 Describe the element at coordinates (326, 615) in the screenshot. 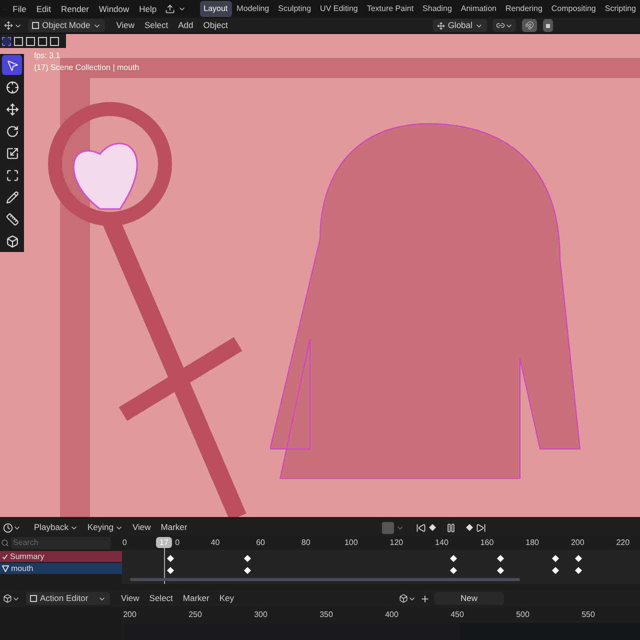

I see `frame-number: 350` at that location.